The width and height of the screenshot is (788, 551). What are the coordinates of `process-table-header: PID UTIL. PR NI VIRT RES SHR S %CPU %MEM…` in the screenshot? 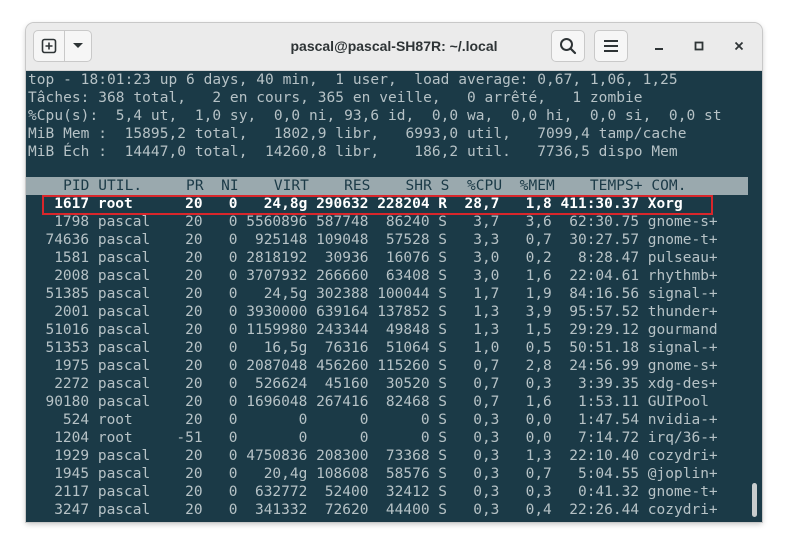 It's located at (387, 186).